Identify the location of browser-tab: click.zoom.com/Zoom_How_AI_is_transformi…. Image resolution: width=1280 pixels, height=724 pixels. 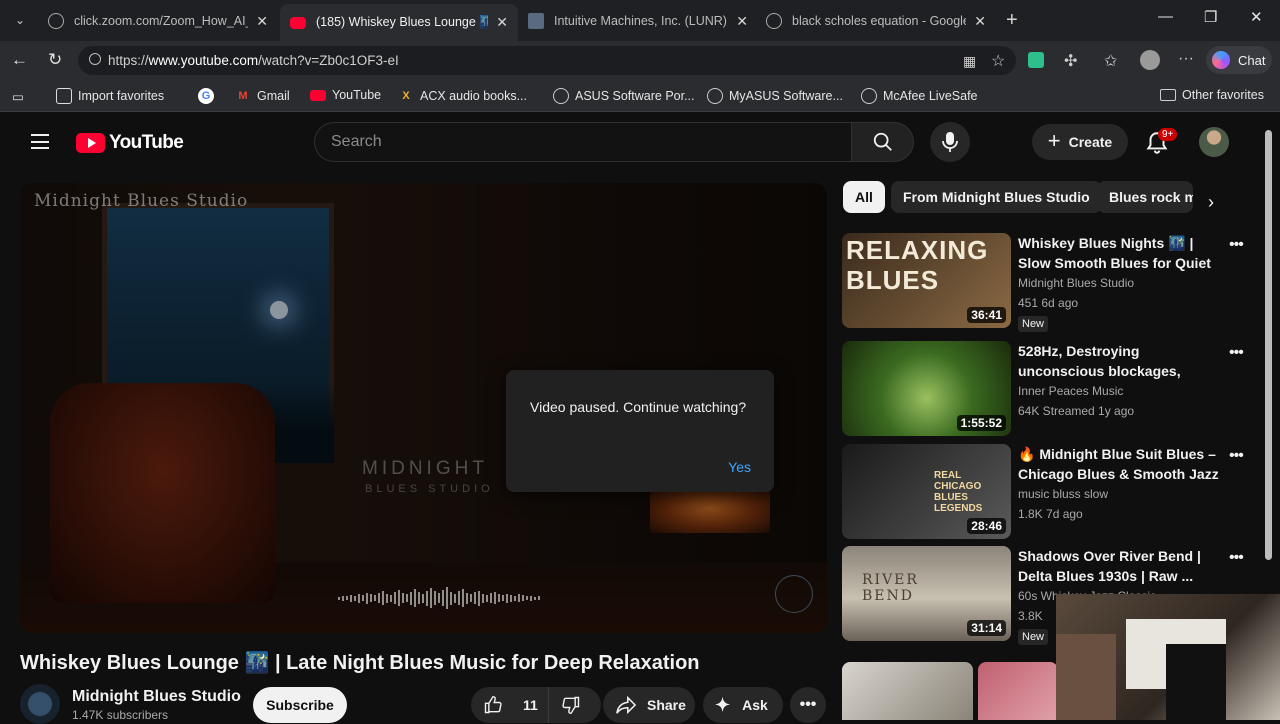
(158, 21).